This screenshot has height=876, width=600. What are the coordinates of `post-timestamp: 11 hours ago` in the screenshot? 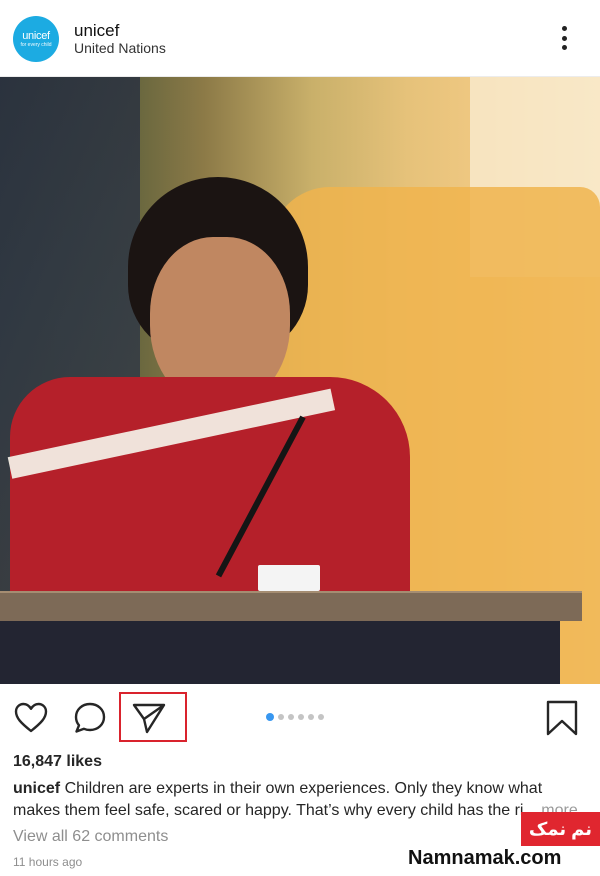 It's located at (48, 862).